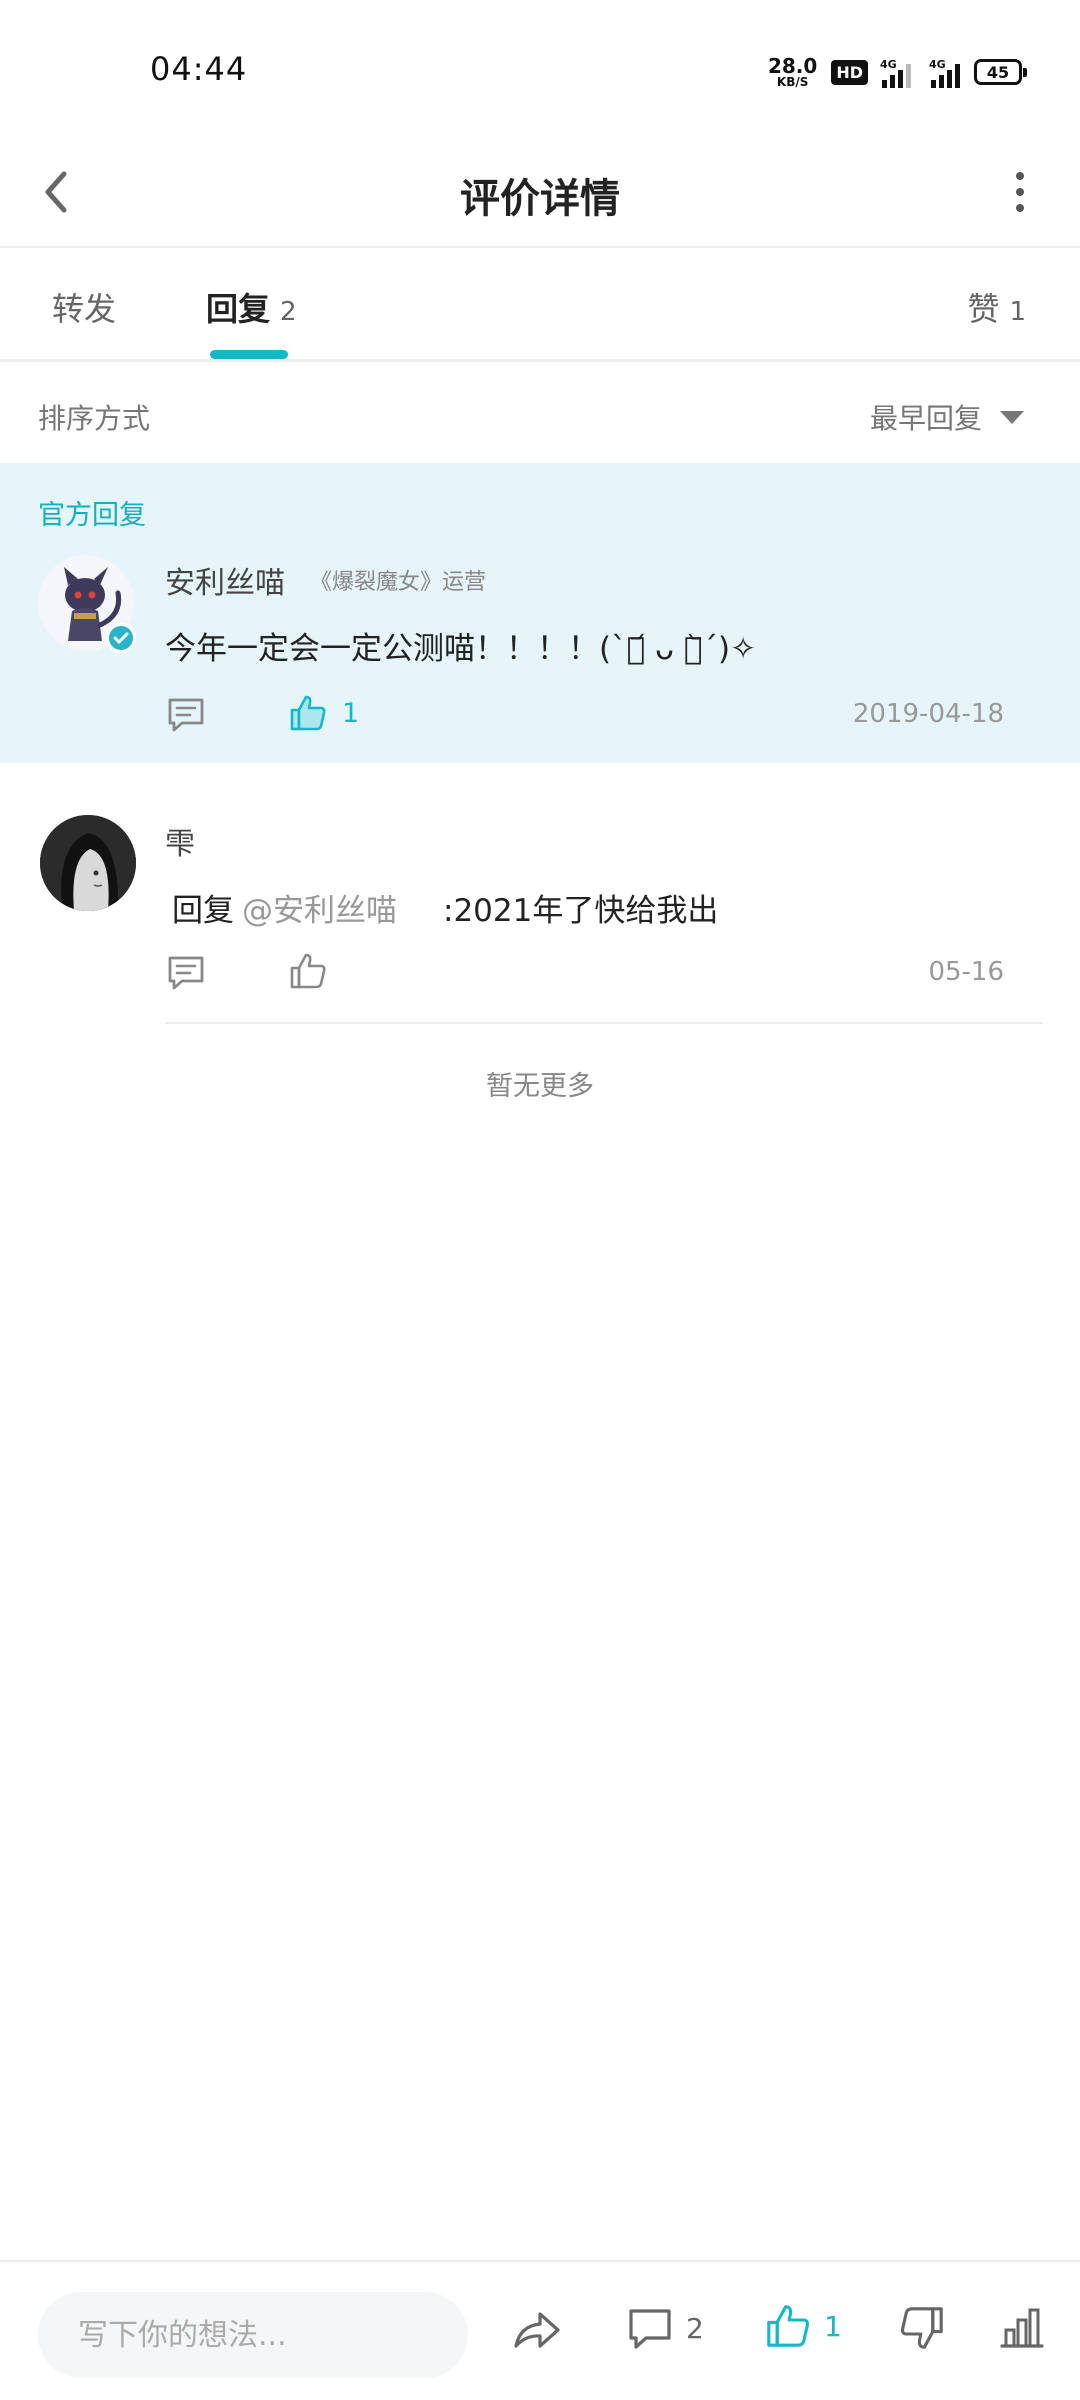 This screenshot has height=2400, width=1080. What do you see at coordinates (94, 418) in the screenshot?
I see `sort-label: 排序方式` at bounding box center [94, 418].